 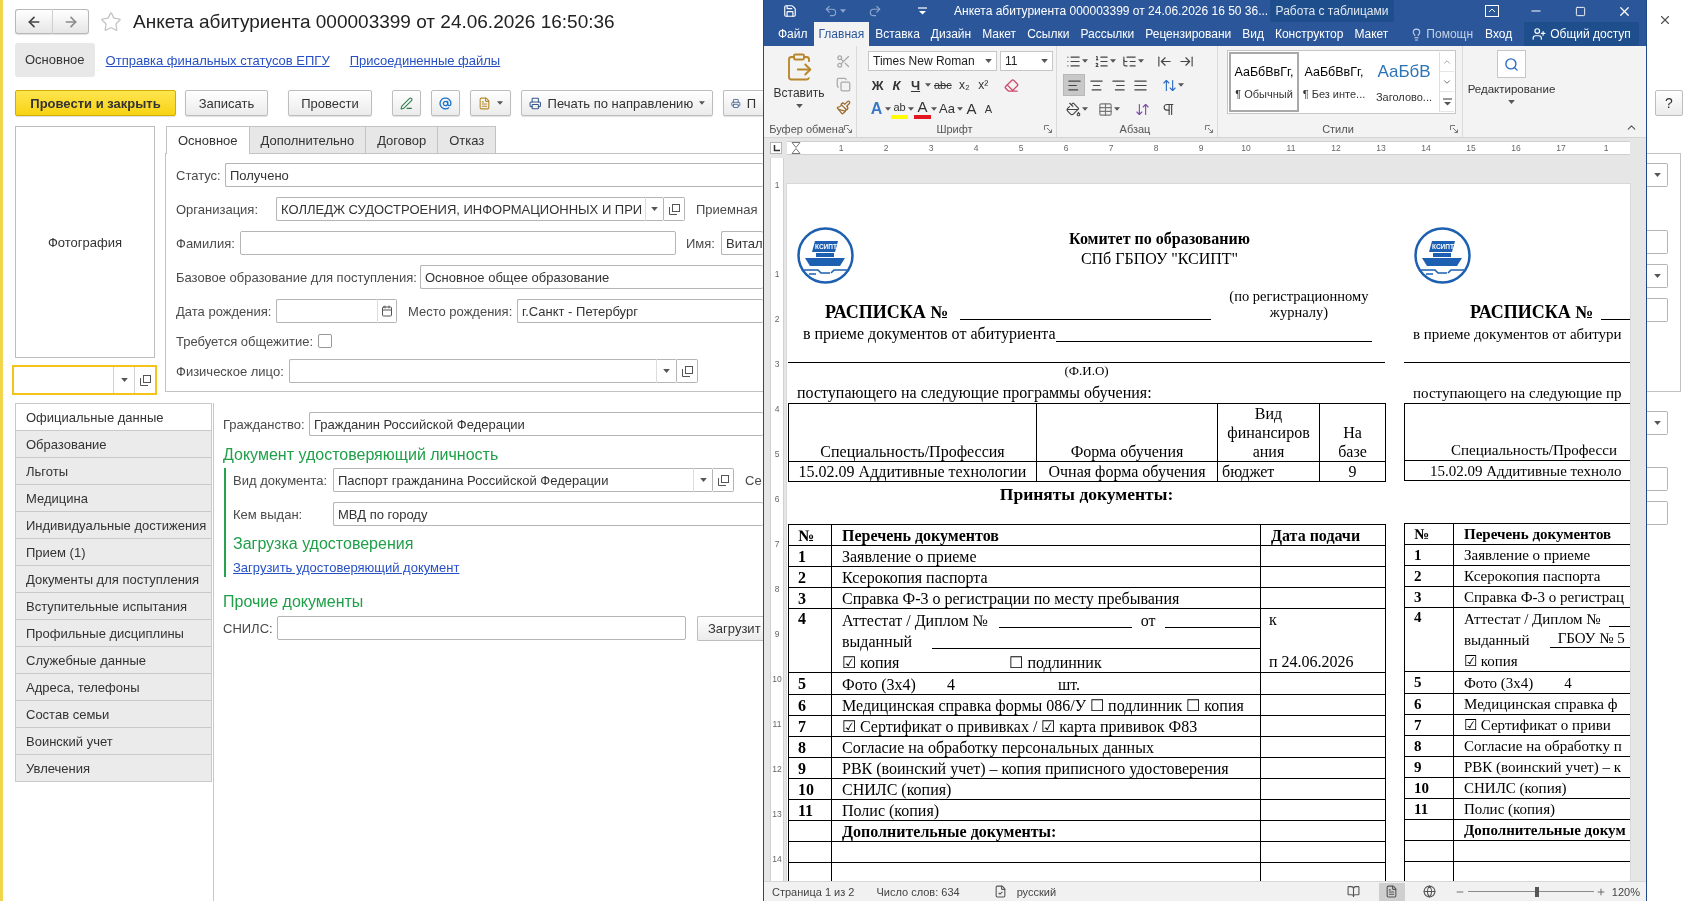 I want to click on page-count: Страница 1 из 2, so click(x=813, y=891).